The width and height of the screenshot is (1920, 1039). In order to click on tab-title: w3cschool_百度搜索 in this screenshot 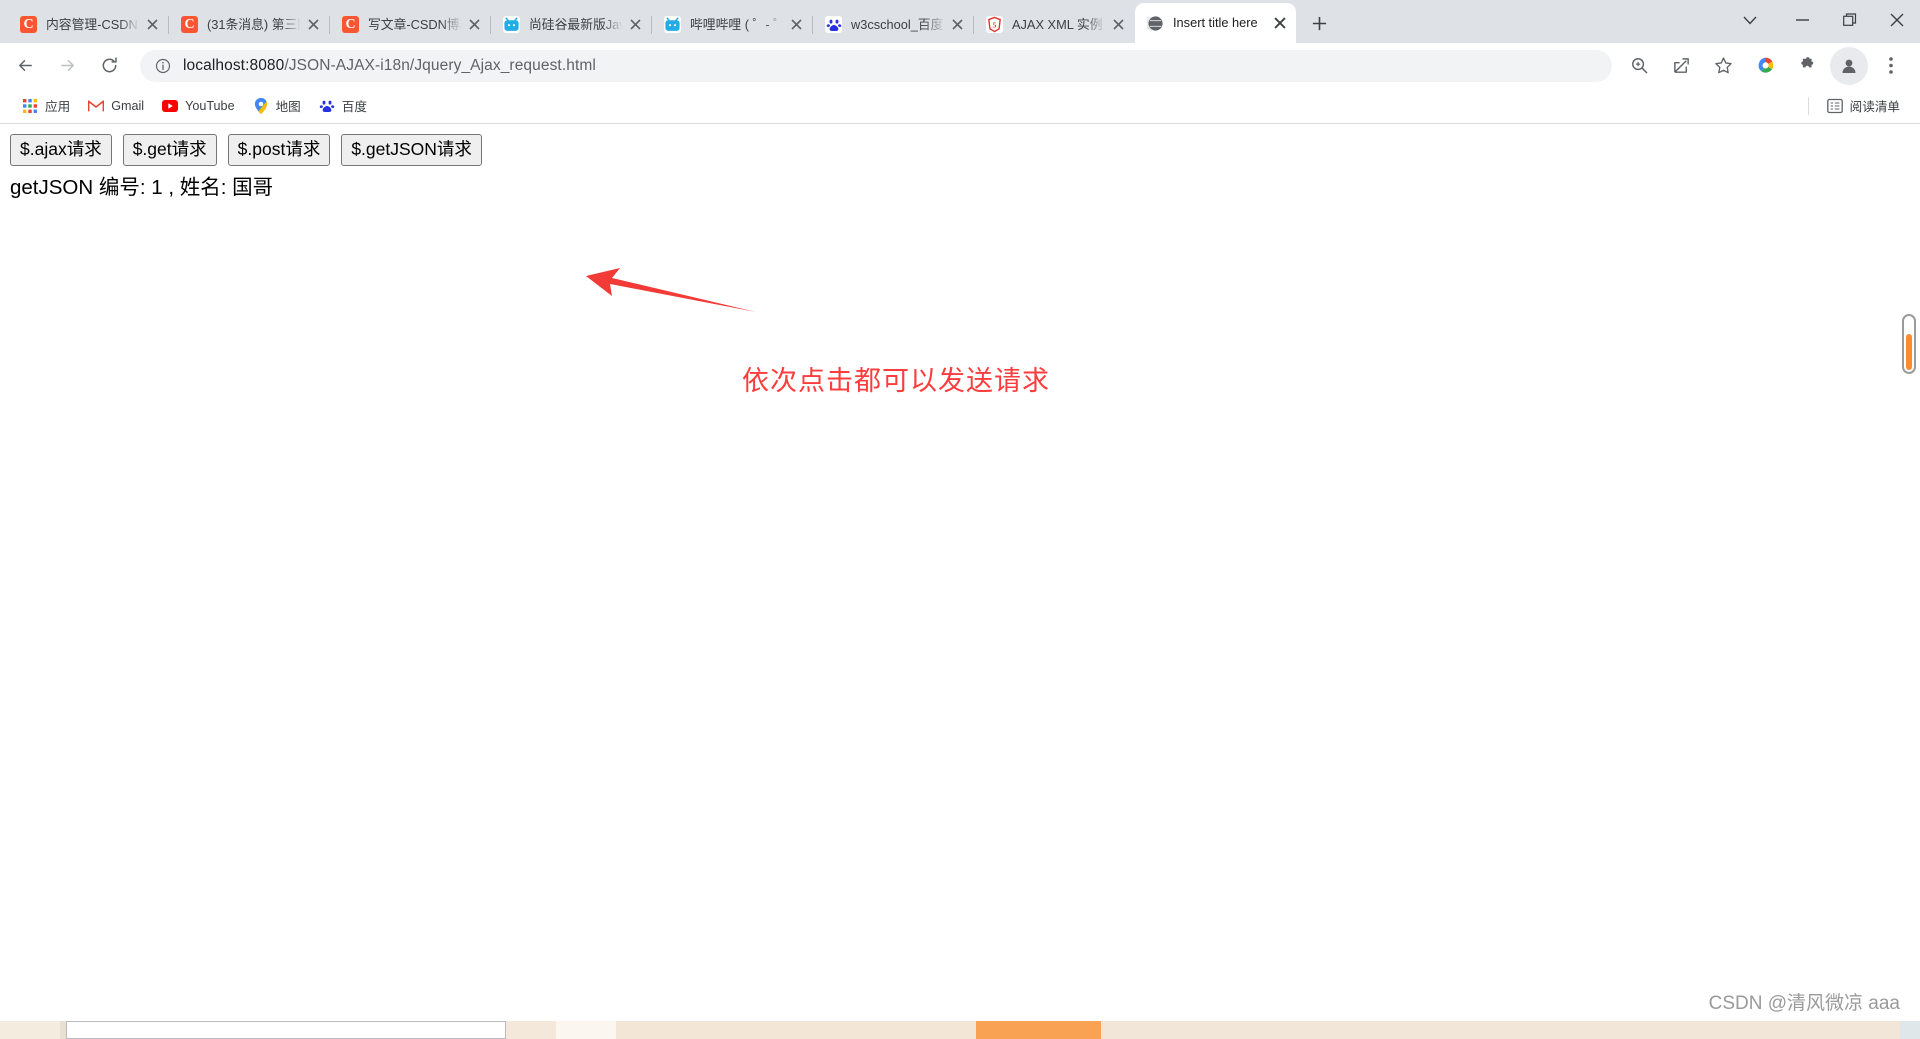, I will do `click(898, 24)`.